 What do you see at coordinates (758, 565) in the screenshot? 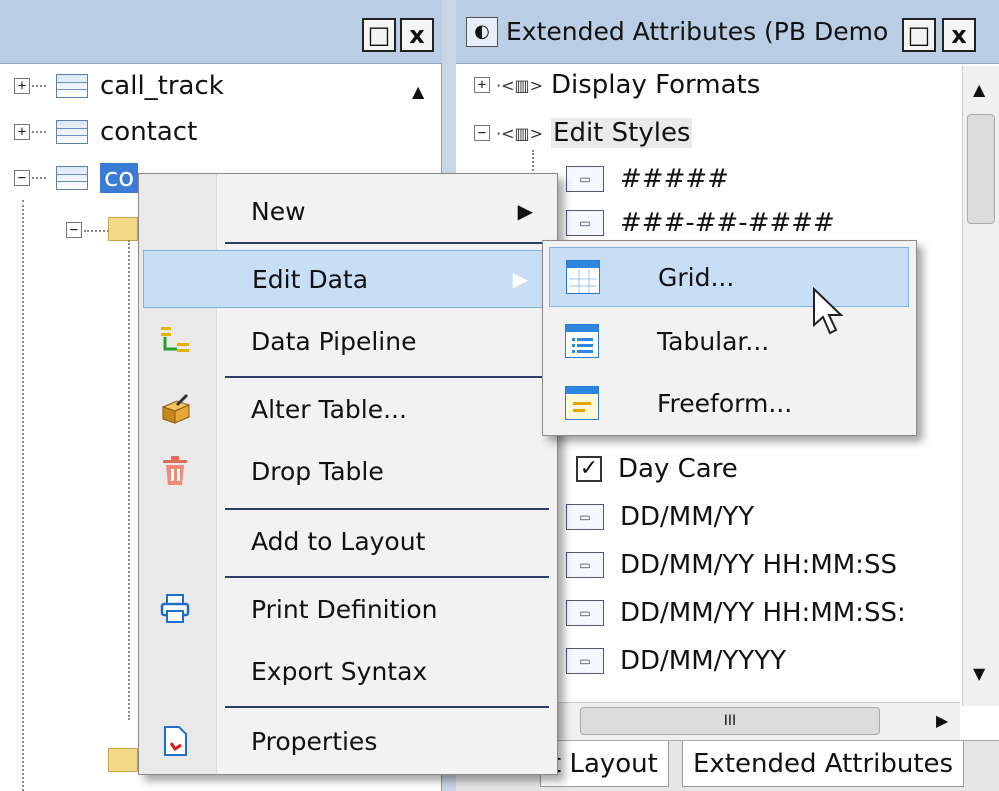
I see `edit-style-label: DD/MM/YY HH:MM:SS` at bounding box center [758, 565].